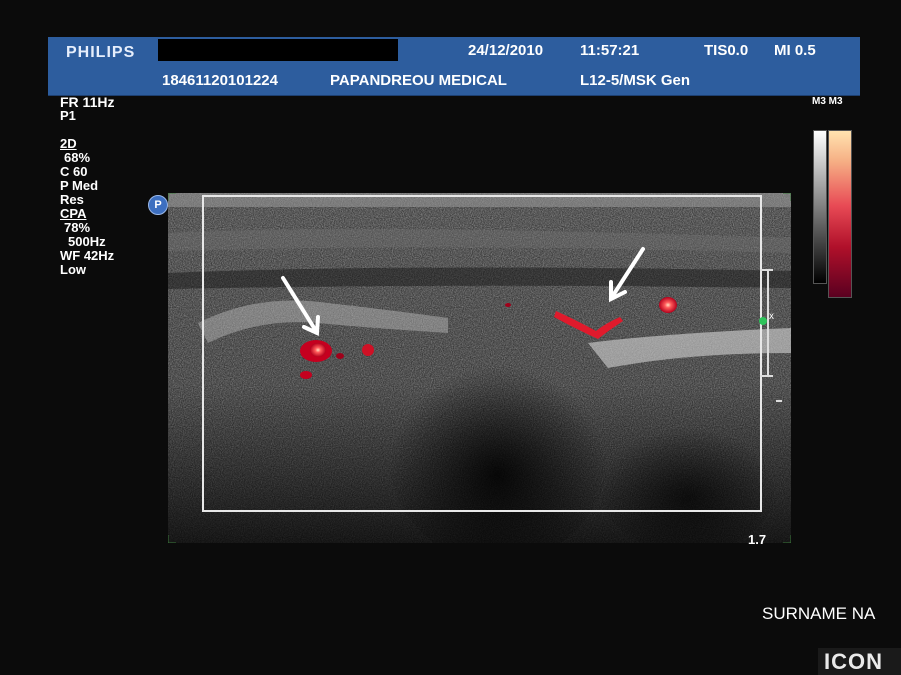  I want to click on icon-badge: ICON, so click(859, 661).